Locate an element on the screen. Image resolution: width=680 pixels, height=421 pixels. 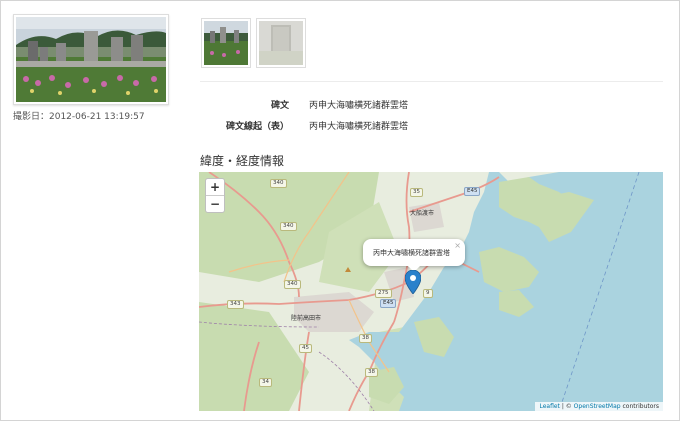
section-divider is located at coordinates (431, 81).